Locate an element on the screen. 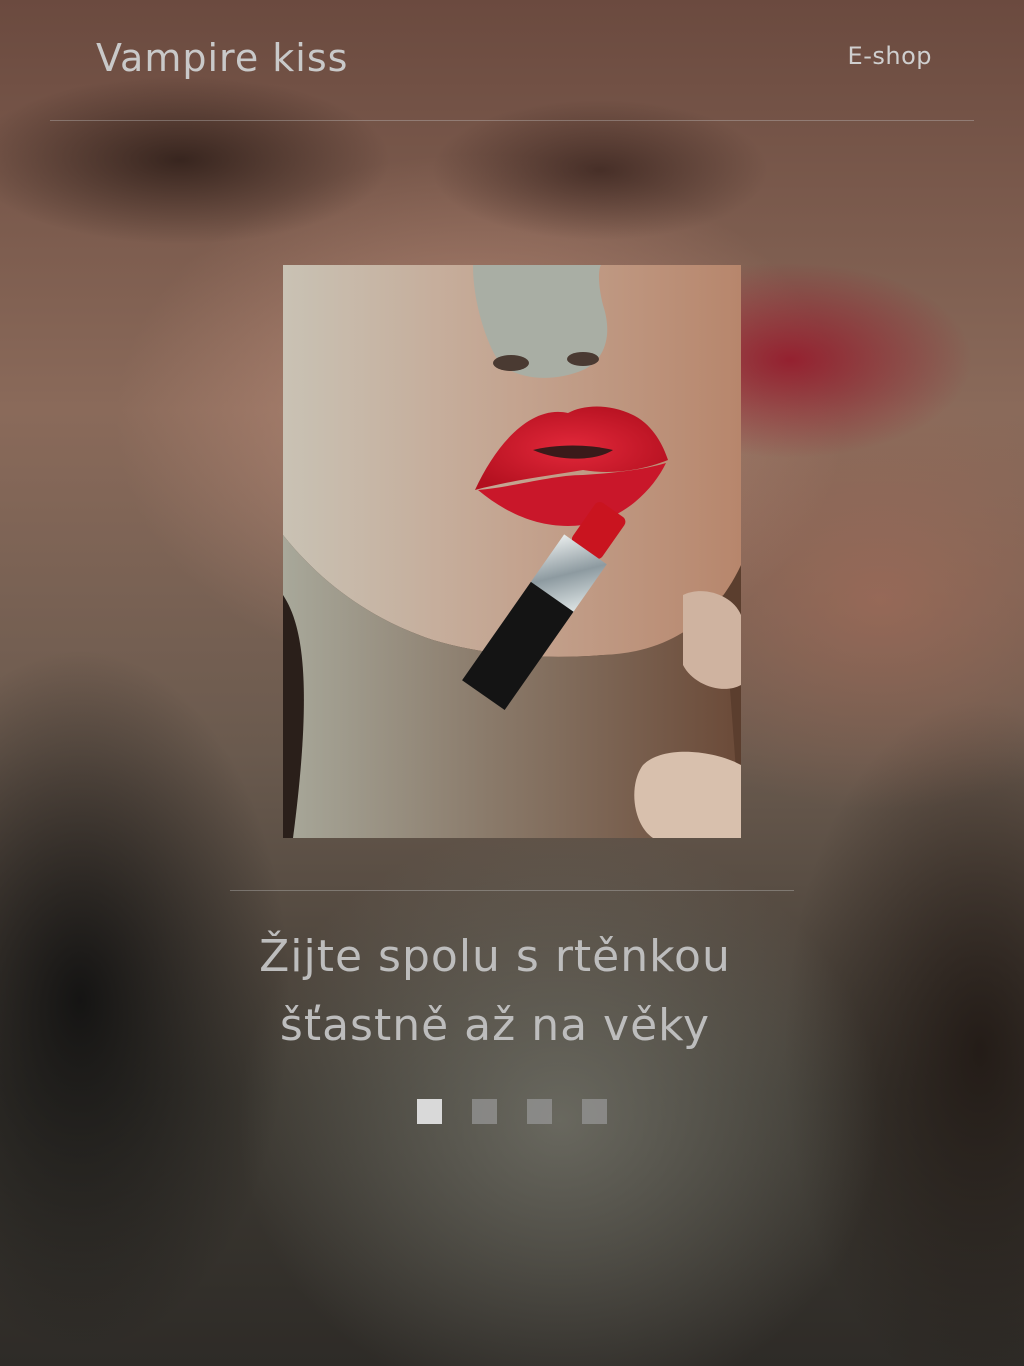  brand-logo-text: Vampire kiss is located at coordinates (222, 58).